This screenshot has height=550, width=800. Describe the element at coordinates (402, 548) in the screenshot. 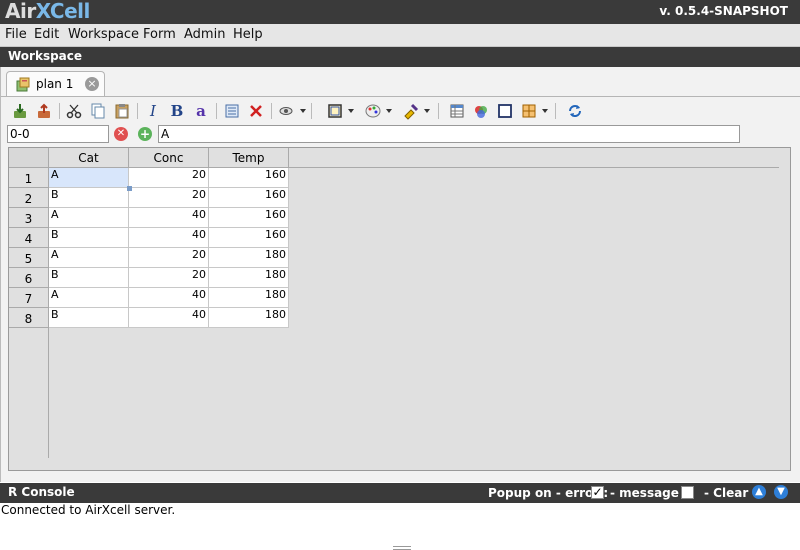

I see `panel-resize-handle` at that location.